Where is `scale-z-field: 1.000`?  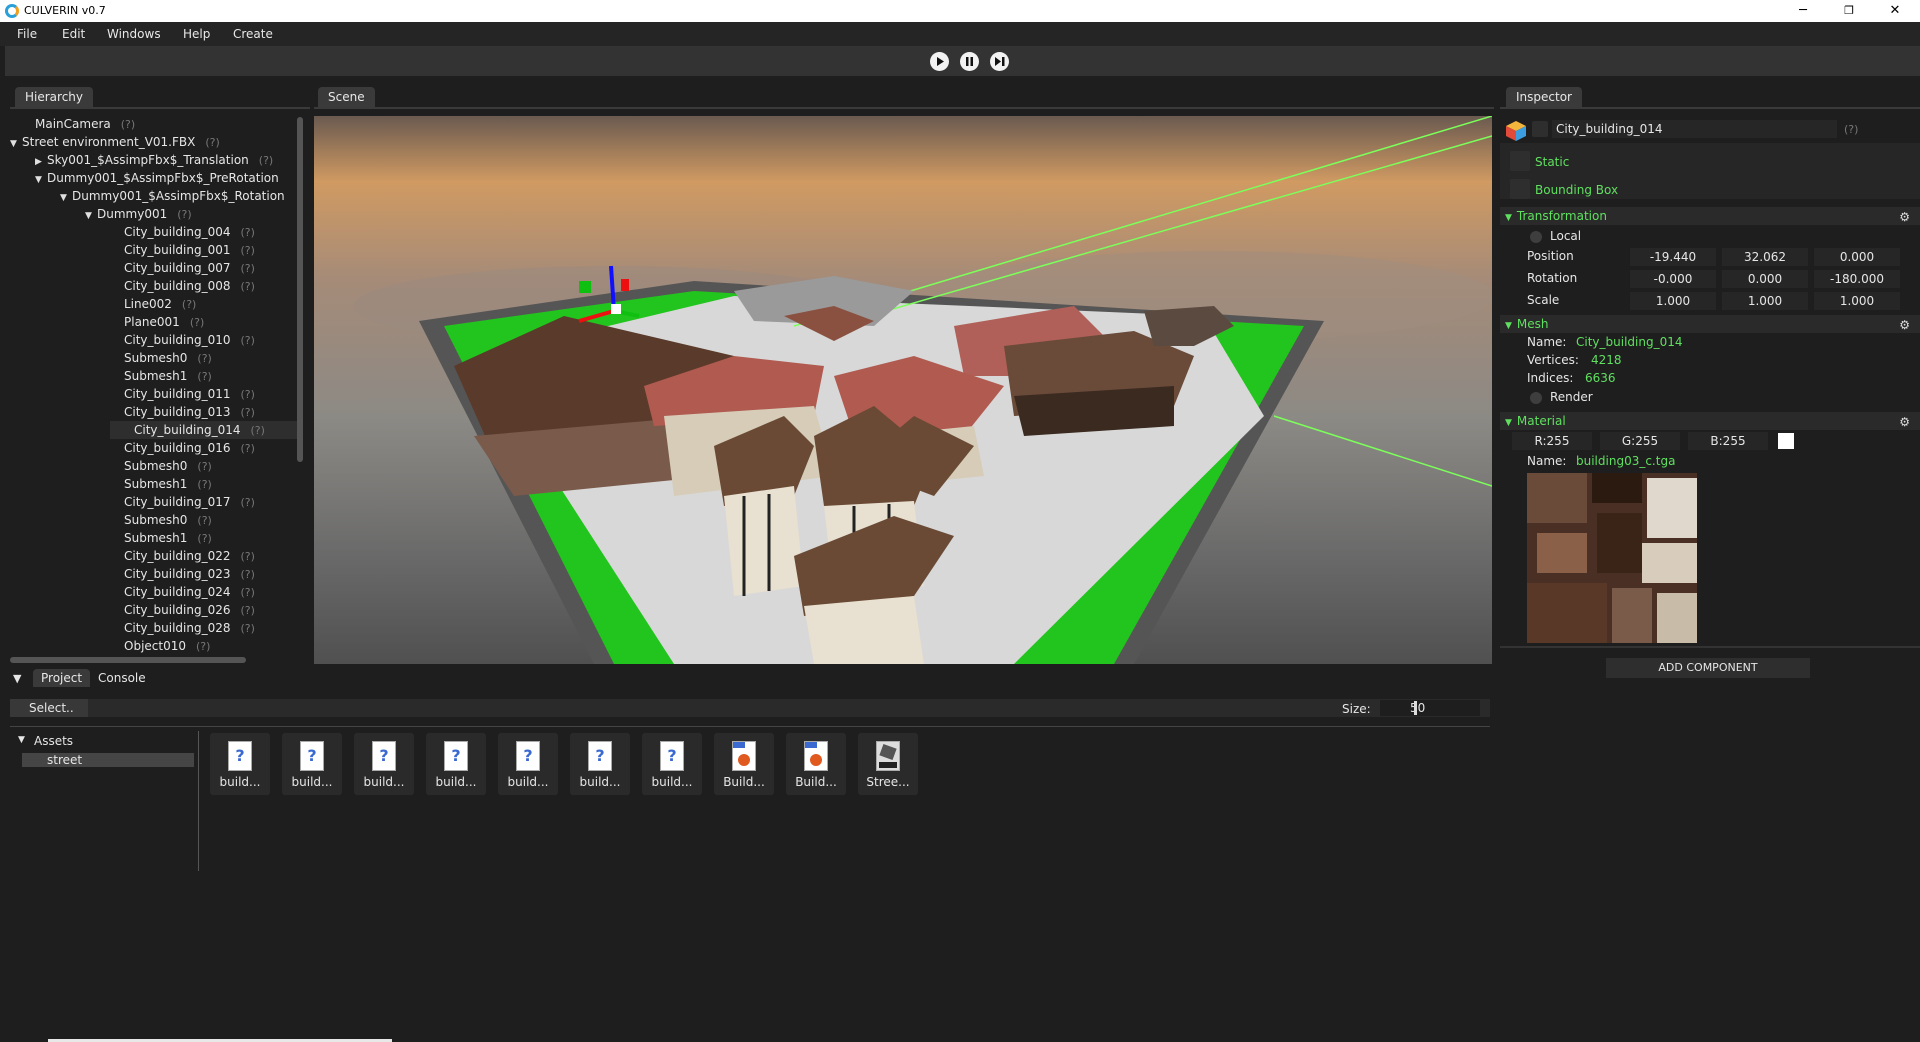 scale-z-field: 1.000 is located at coordinates (1857, 301).